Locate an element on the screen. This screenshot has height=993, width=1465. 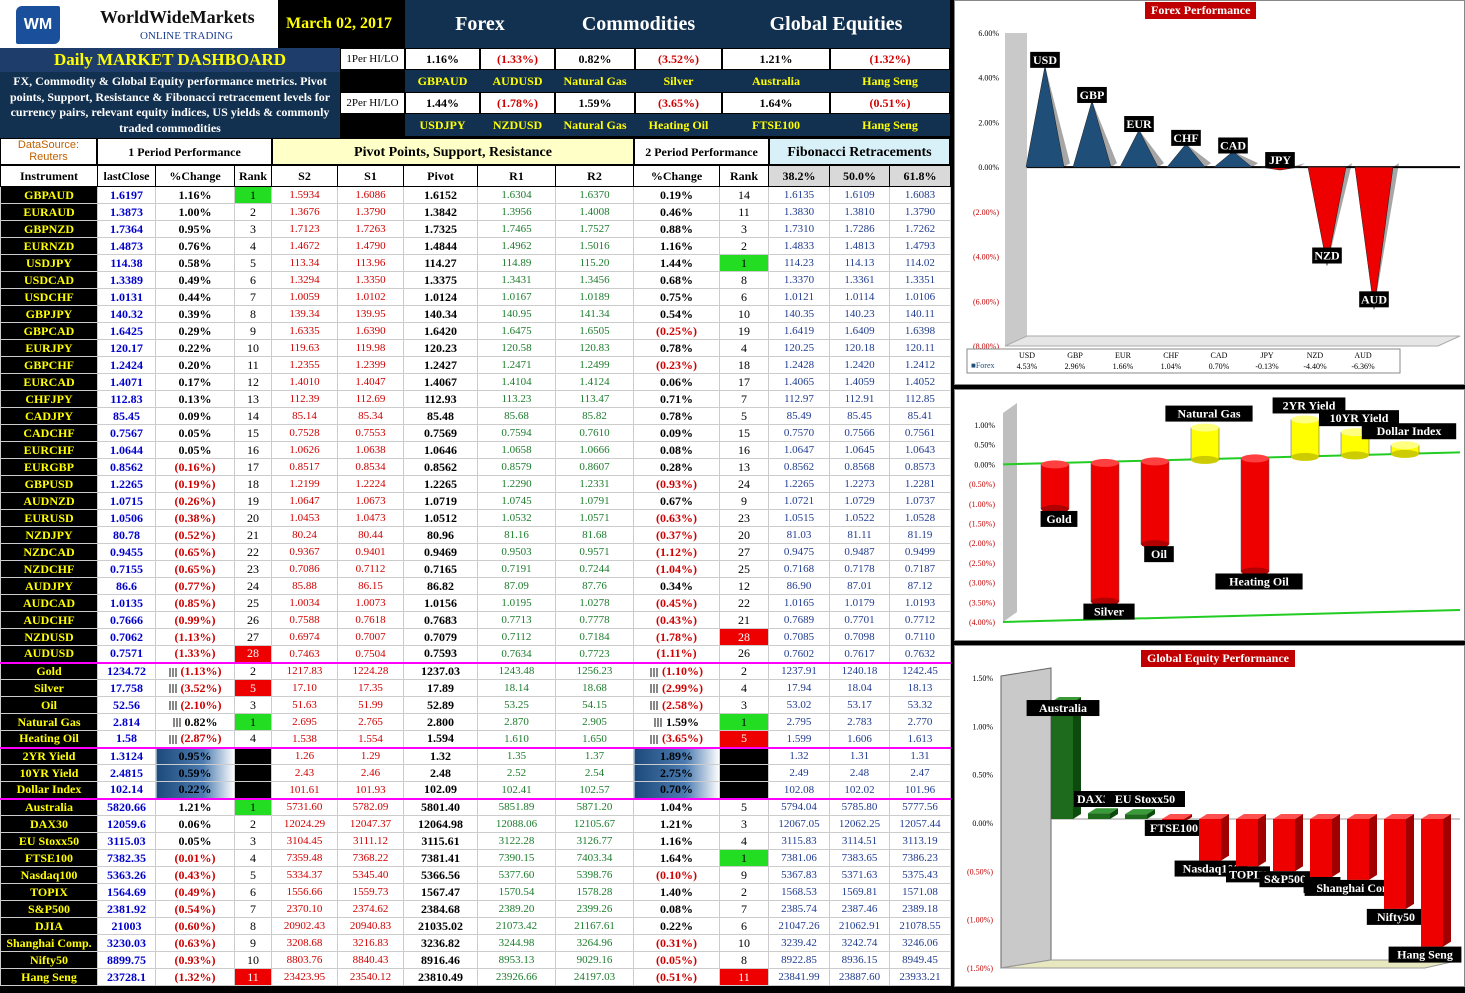
column-header: lastClose is located at coordinates (126, 176).